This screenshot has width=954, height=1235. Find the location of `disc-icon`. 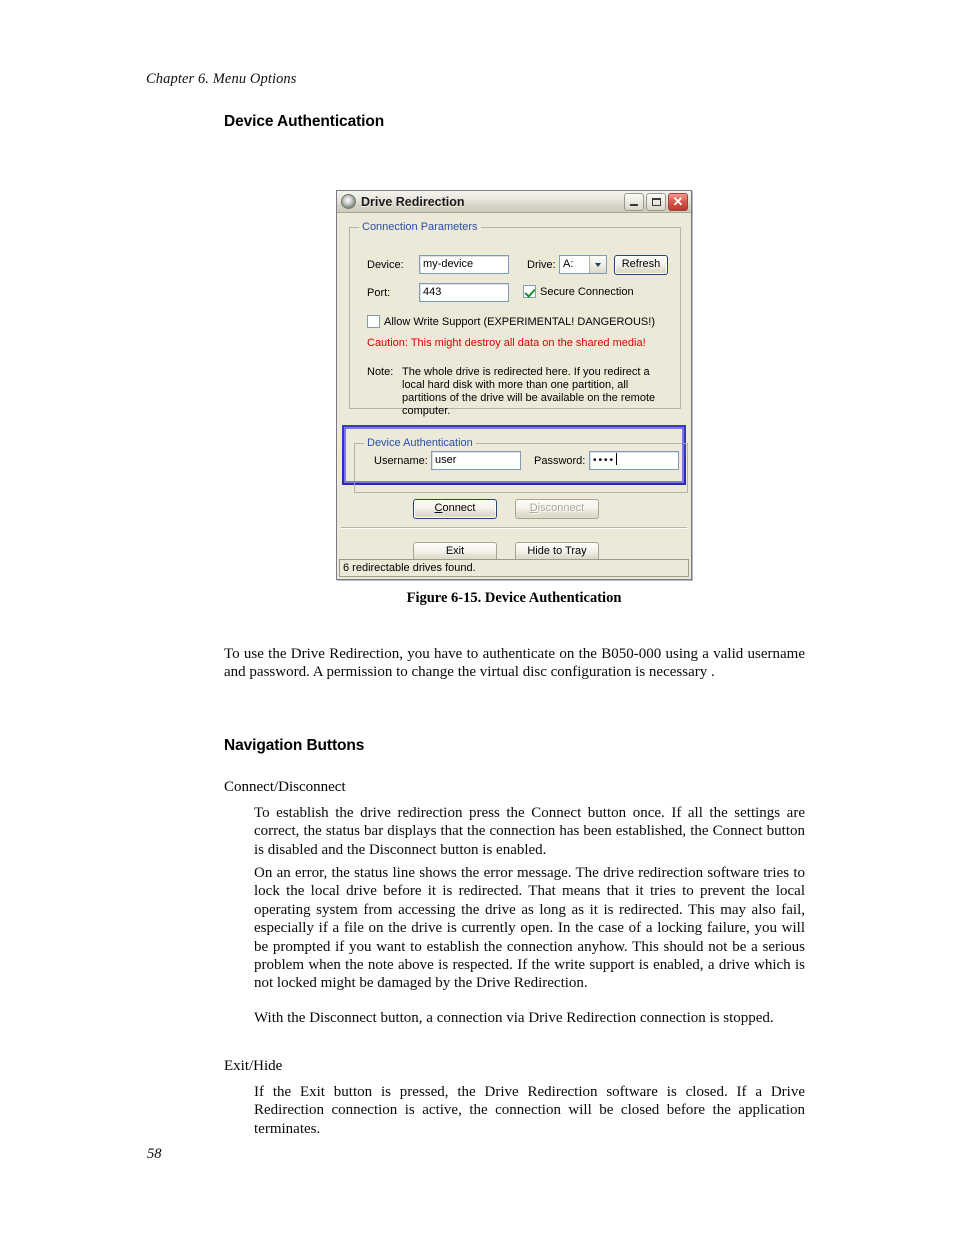

disc-icon is located at coordinates (348, 201).